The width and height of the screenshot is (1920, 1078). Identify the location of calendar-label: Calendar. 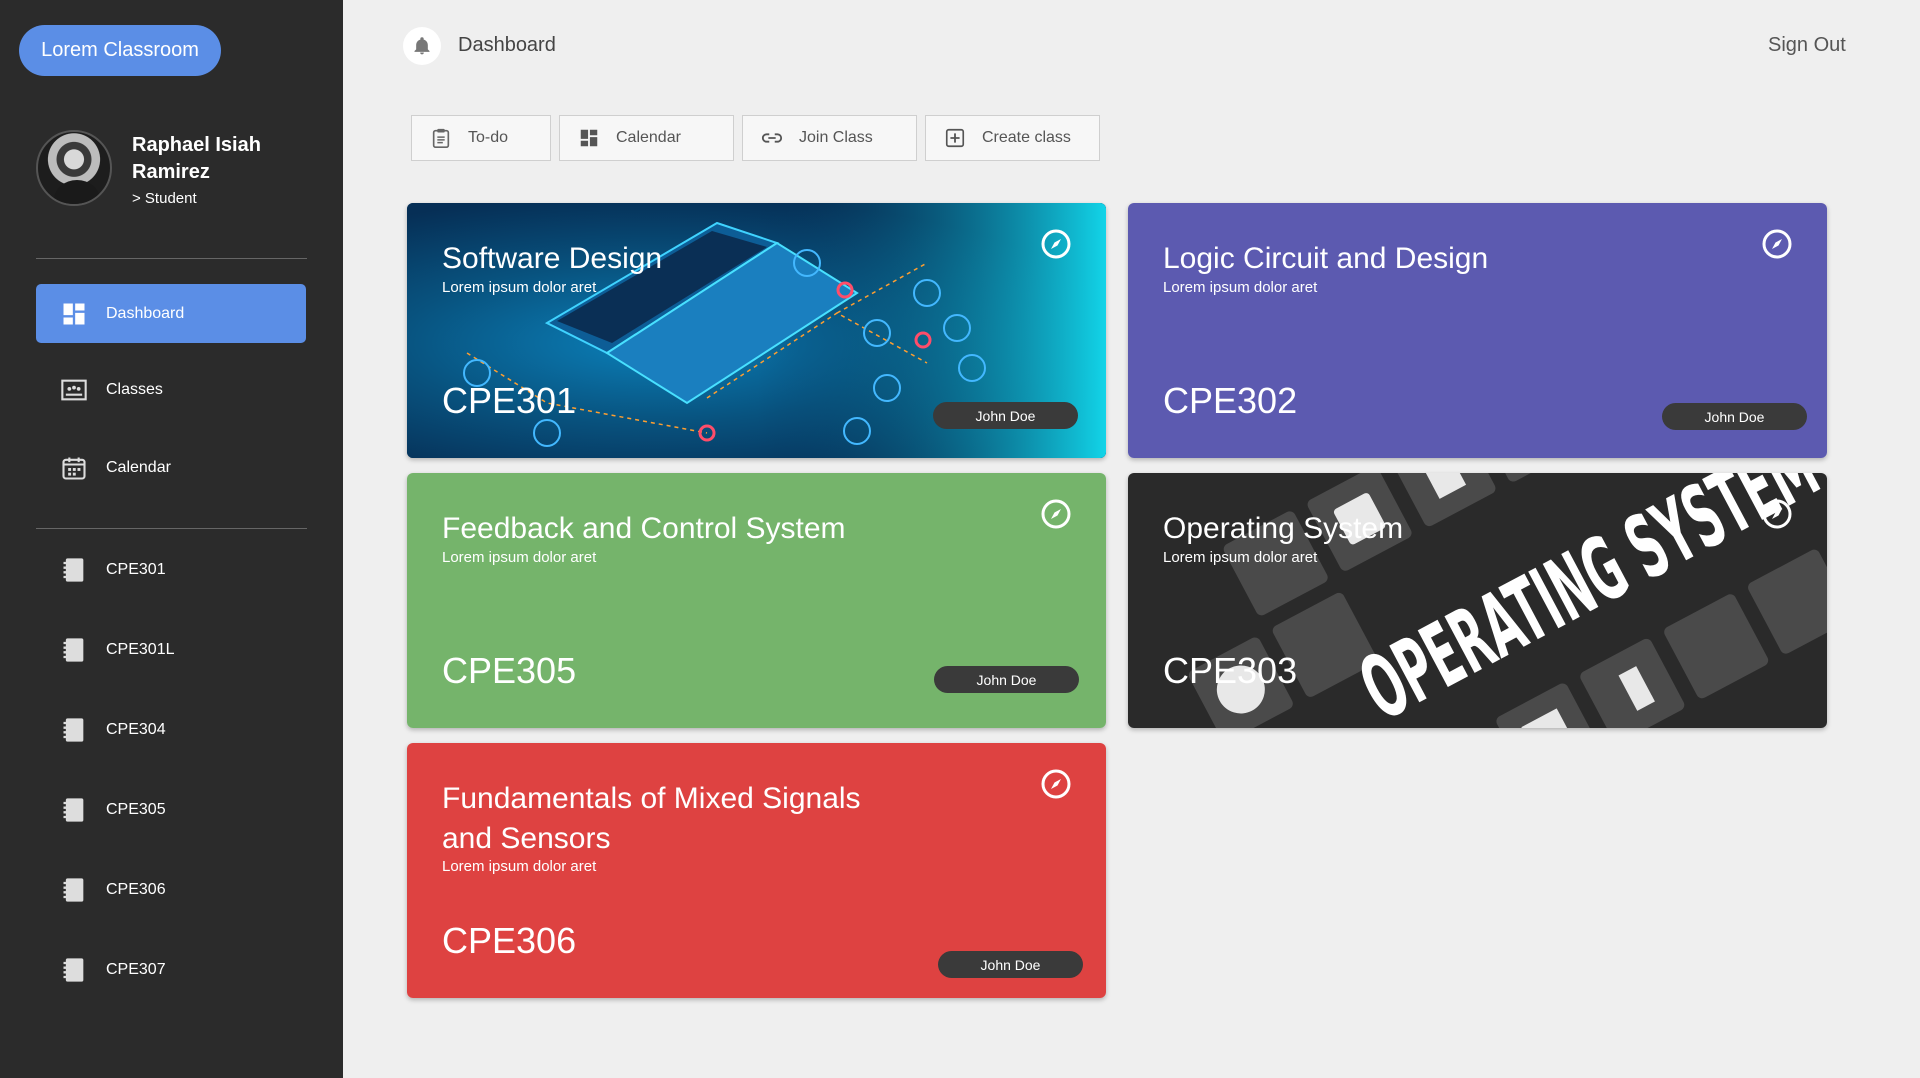
(648, 137).